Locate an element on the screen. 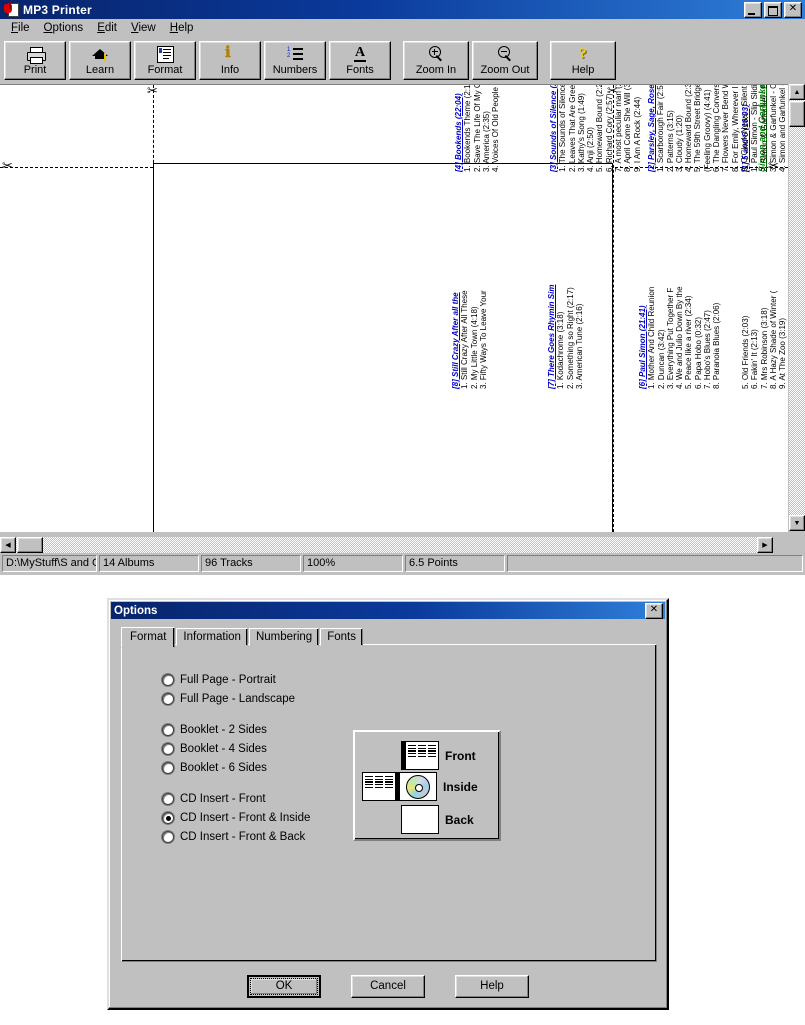  scroll-up-button: ▲ is located at coordinates (797, 92).